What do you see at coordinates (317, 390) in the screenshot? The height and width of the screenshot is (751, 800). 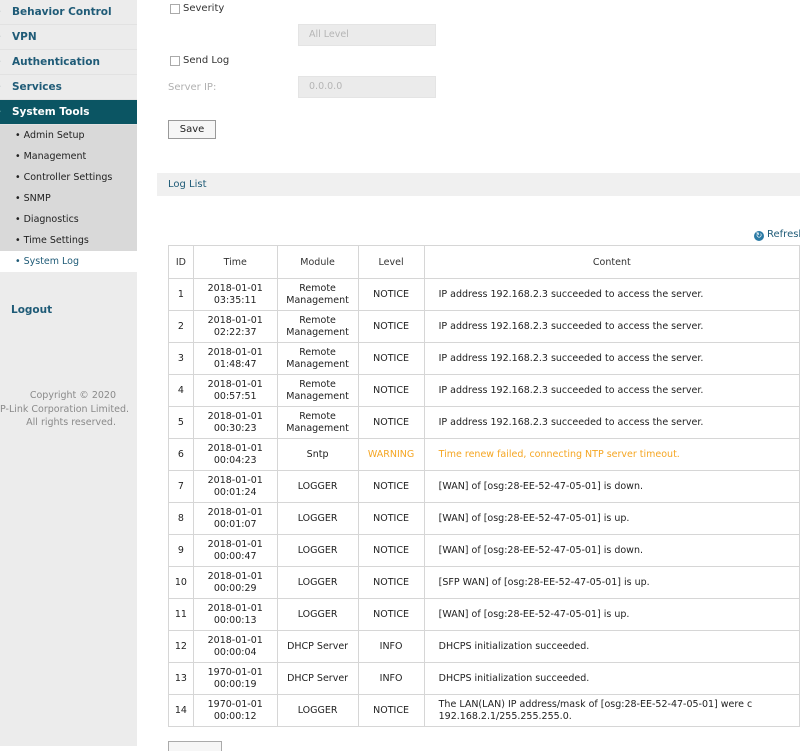 I see `cell-module: Remote Management` at bounding box center [317, 390].